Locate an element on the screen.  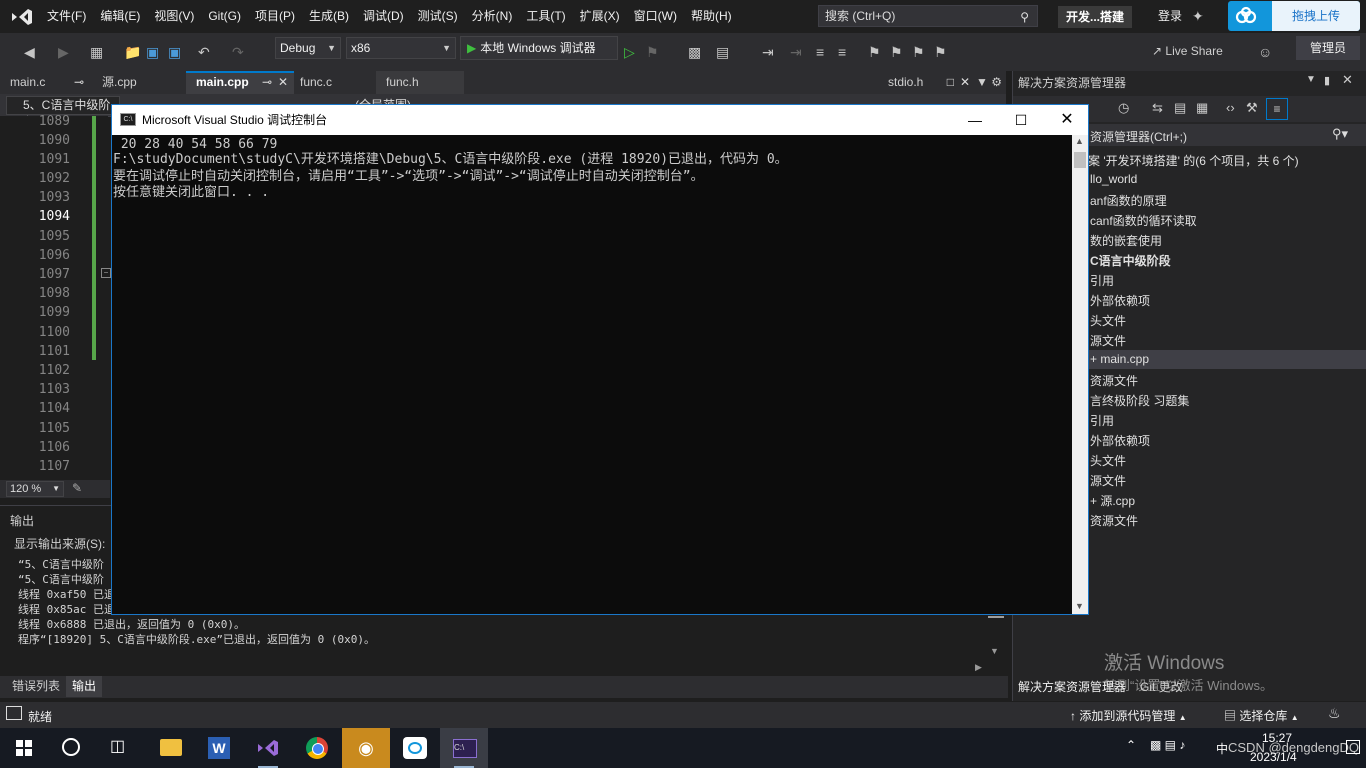
collapse-icon: − is located at coordinates (106, 273).